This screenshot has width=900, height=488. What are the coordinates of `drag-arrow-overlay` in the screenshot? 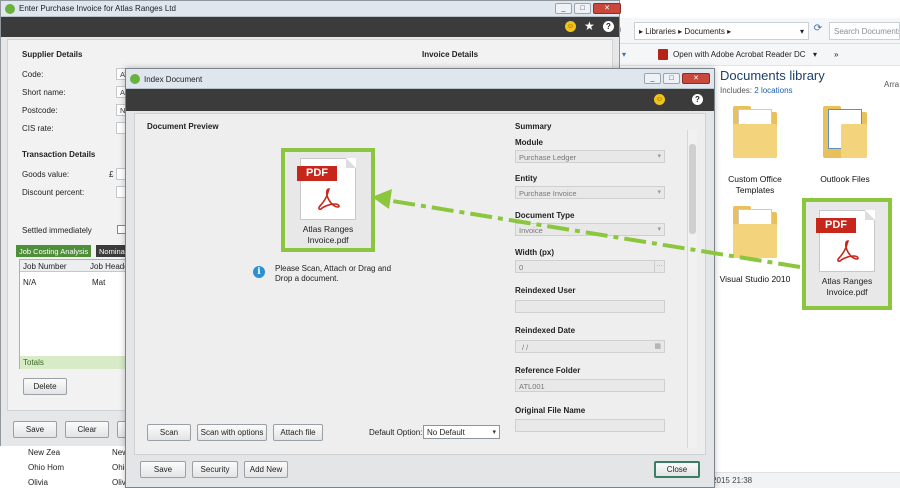 It's located at (586, 229).